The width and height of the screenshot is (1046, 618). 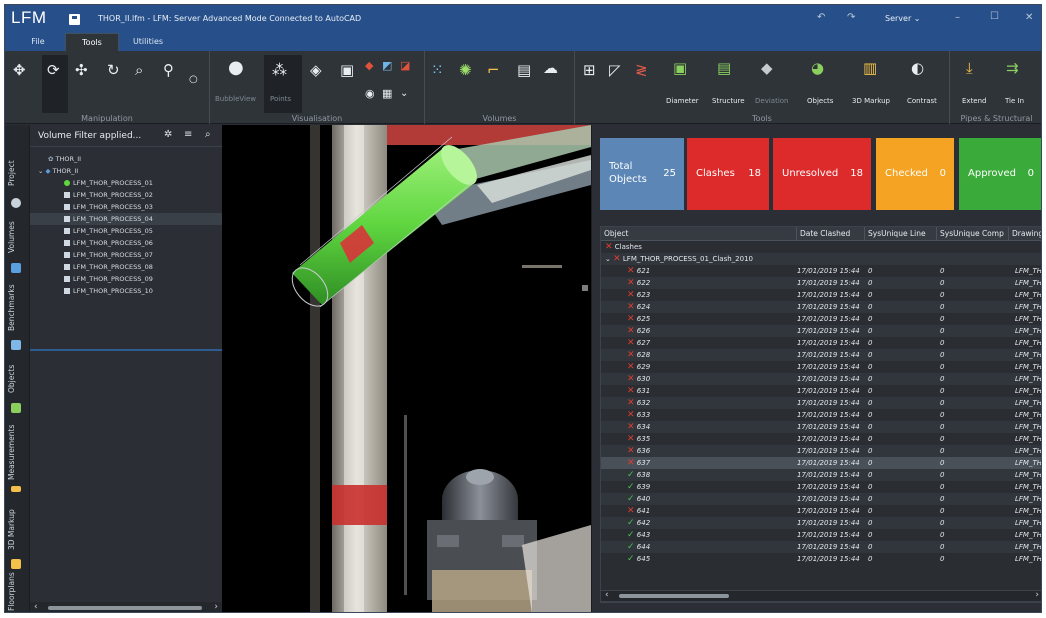 I want to click on tree-item-volume: LFM_THOR_PROCESS_09, so click(x=126, y=279).